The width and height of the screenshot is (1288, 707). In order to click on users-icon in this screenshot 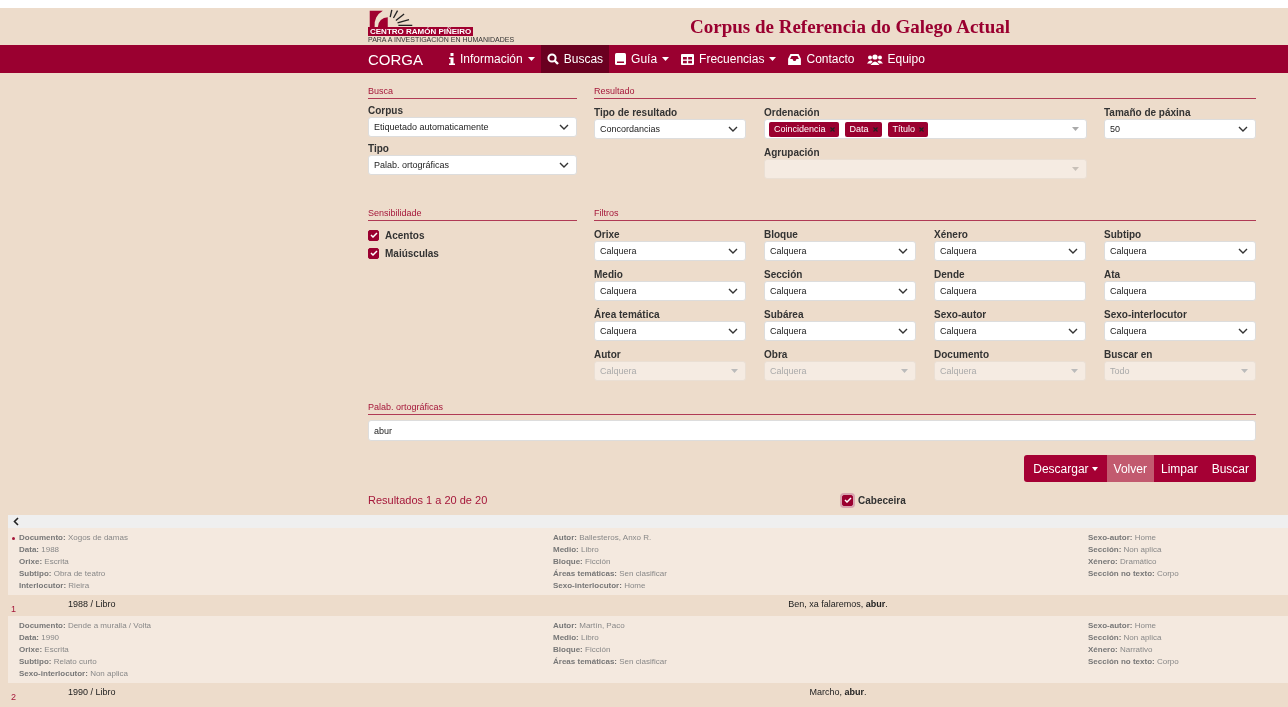, I will do `click(874, 59)`.